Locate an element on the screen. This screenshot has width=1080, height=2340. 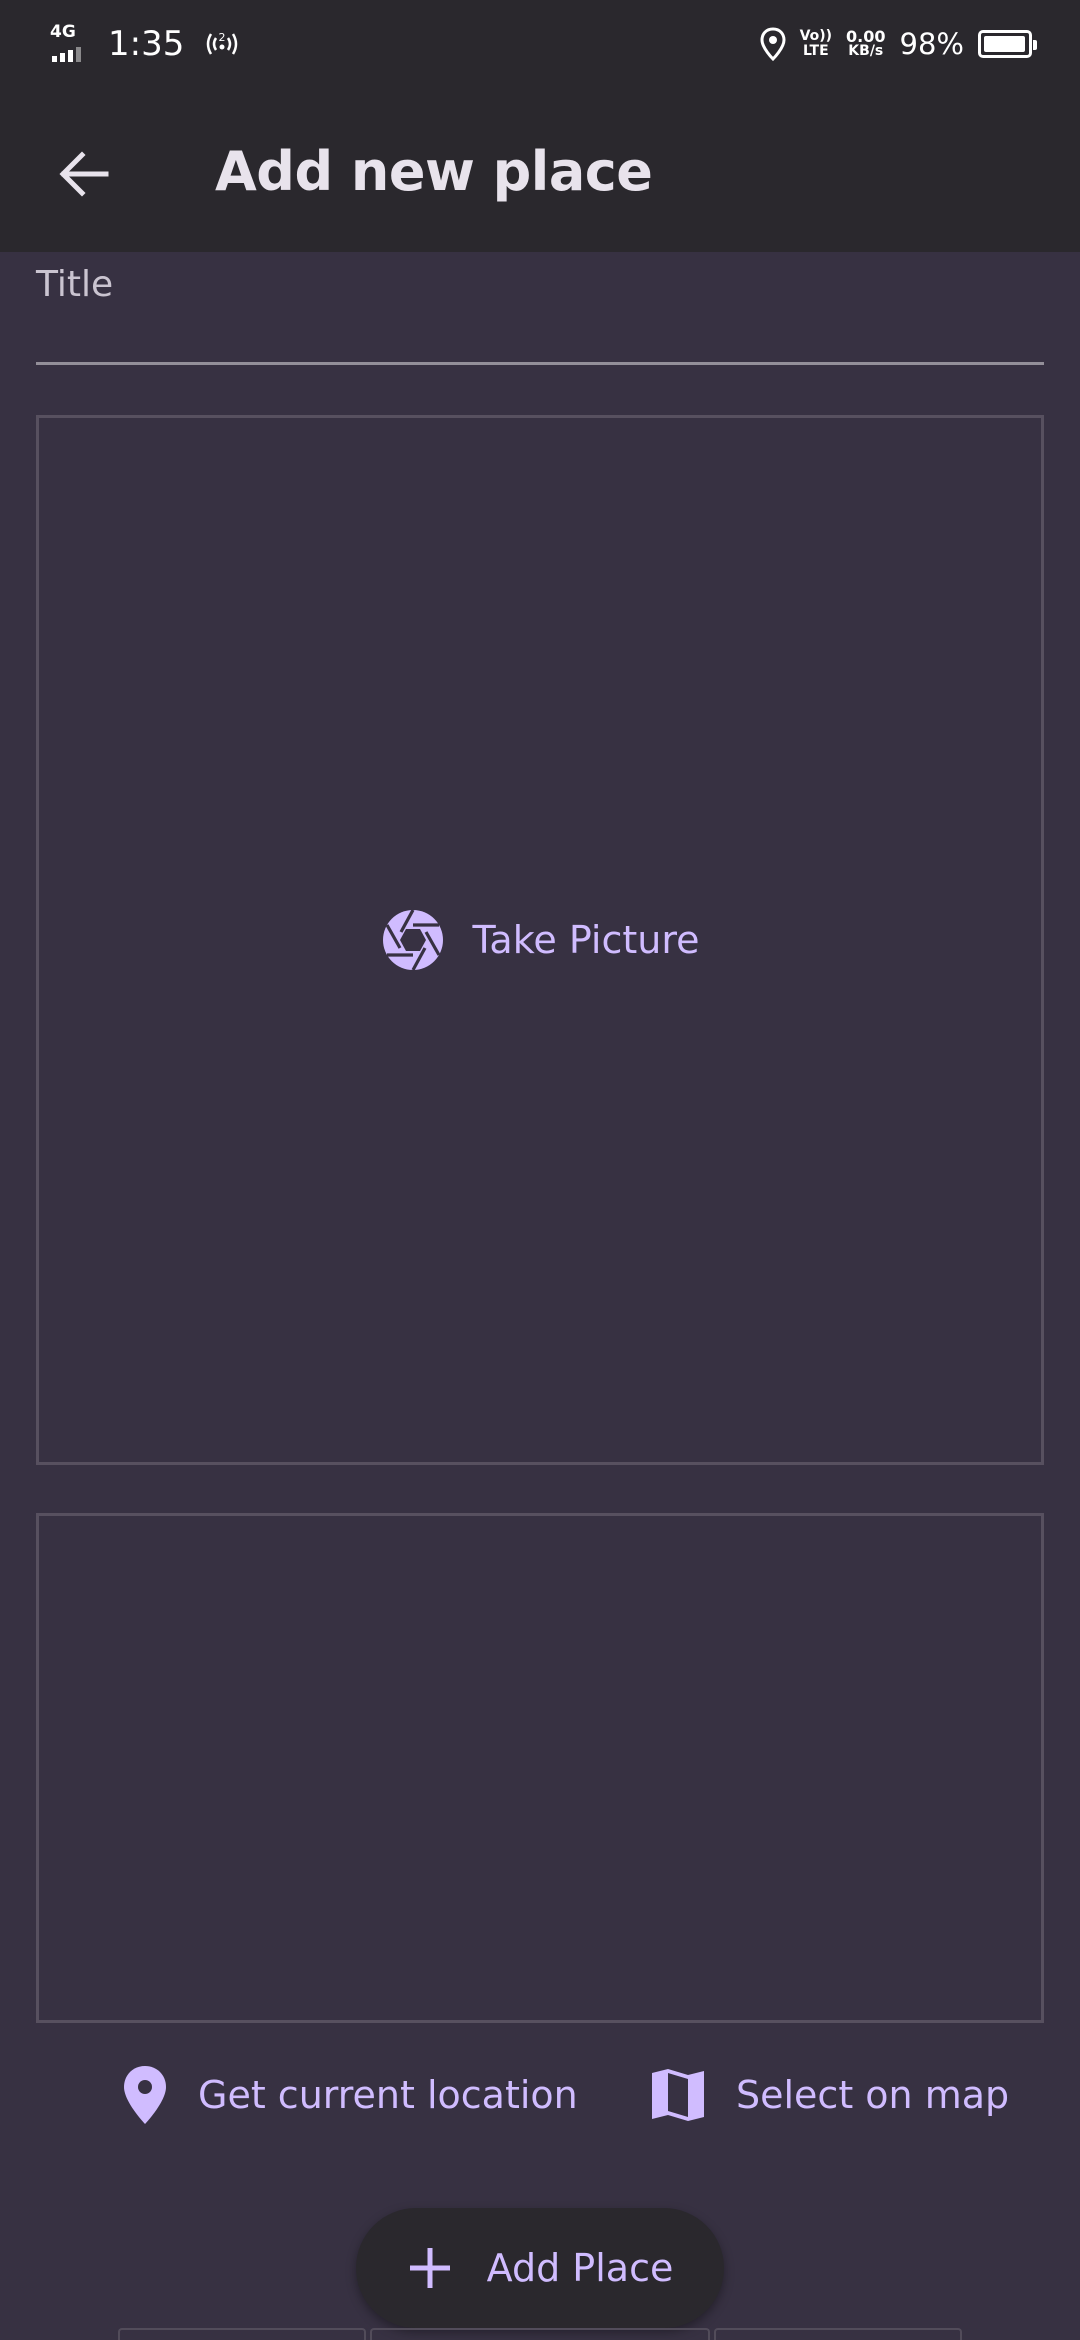
app-bar: Add new place is located at coordinates (540, 170).